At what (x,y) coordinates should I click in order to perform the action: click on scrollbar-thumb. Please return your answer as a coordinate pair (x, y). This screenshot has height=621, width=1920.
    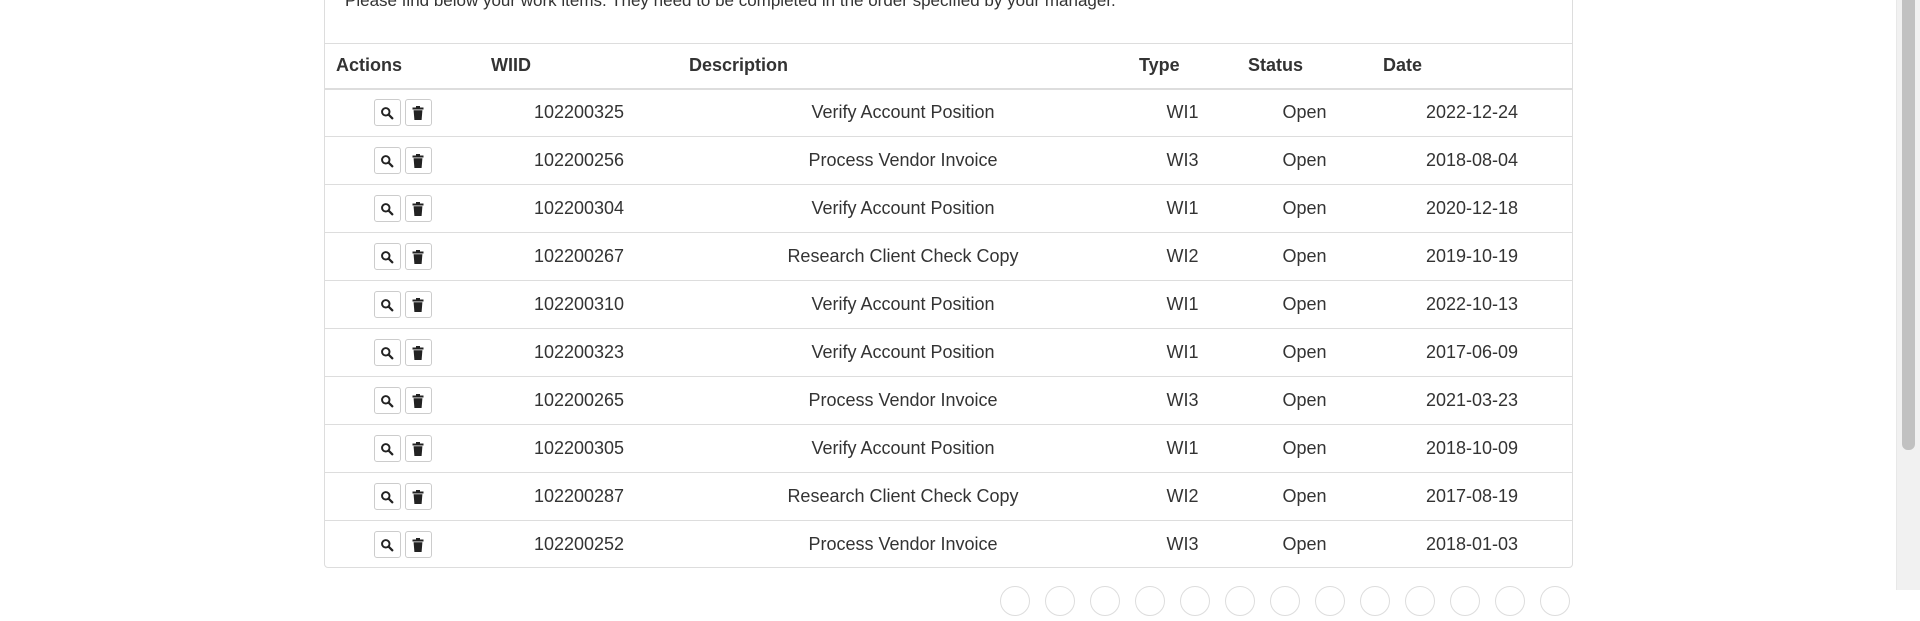
    Looking at the image, I should click on (1908, 225).